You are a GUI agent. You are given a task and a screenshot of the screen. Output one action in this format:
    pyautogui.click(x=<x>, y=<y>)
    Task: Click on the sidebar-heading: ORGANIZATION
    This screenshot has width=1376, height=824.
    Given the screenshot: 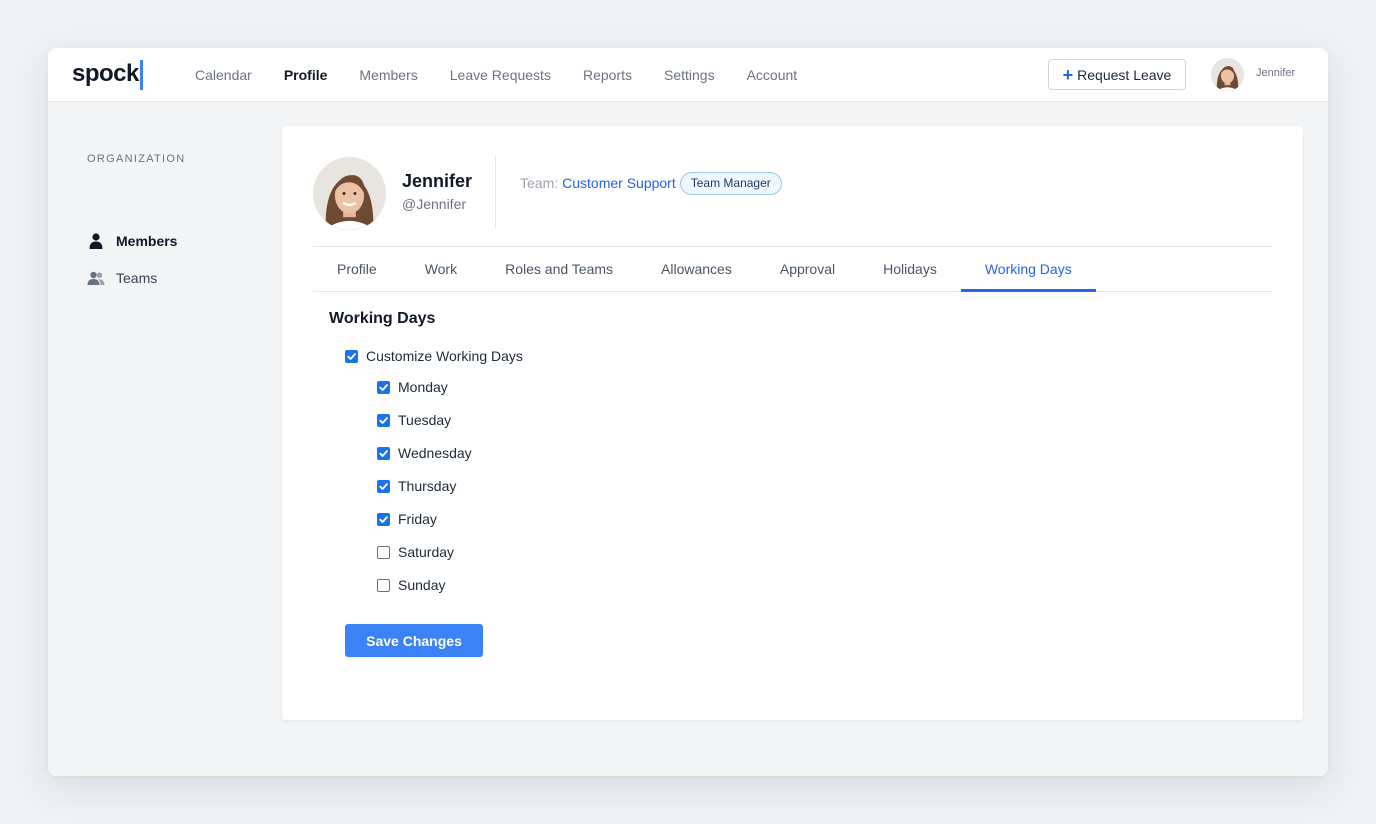 What is the action you would take?
    pyautogui.click(x=136, y=159)
    